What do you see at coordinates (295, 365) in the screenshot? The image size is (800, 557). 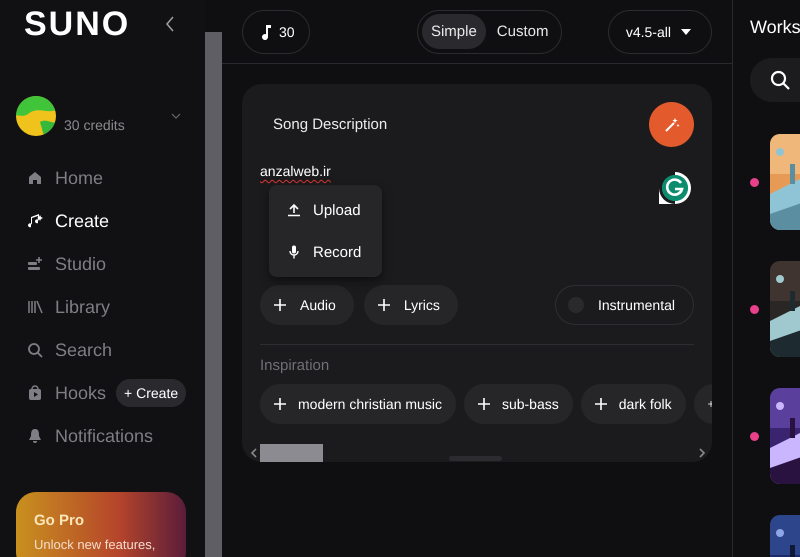 I see `section-title: Inspiration` at bounding box center [295, 365].